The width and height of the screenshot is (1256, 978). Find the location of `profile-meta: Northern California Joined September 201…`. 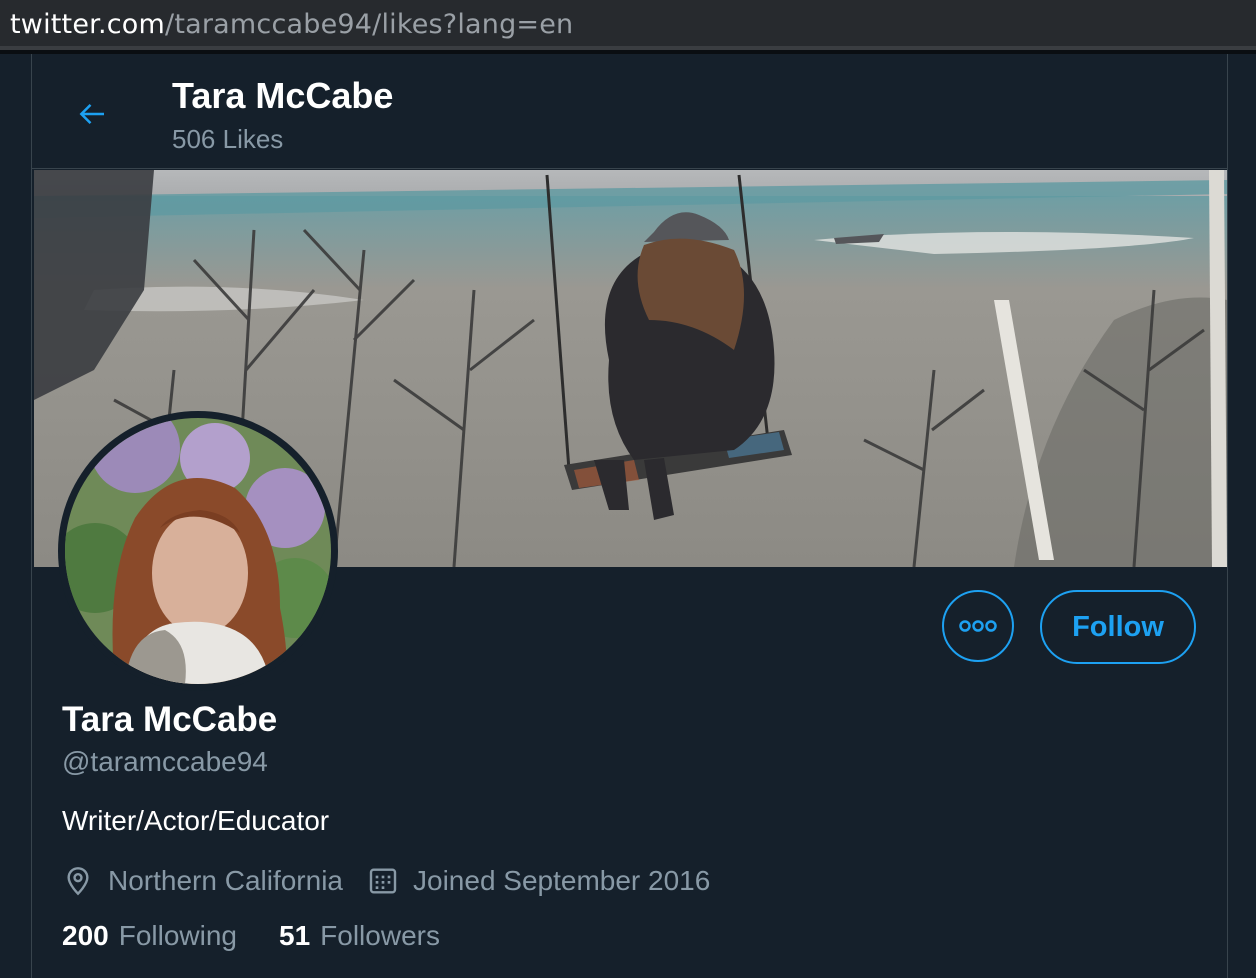

profile-meta: Northern California Joined September 201… is located at coordinates (386, 881).